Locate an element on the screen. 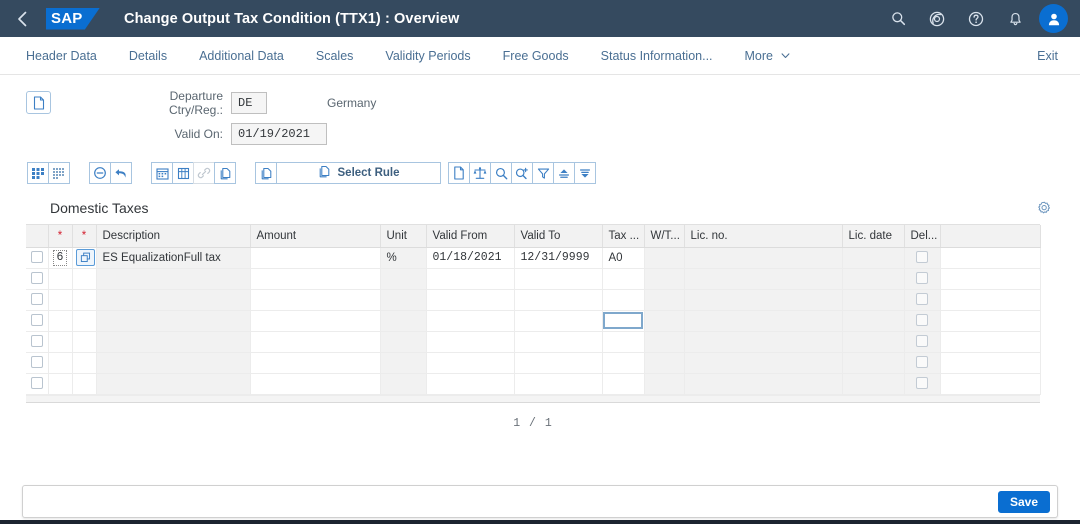 This screenshot has width=1080, height=524. header-lic-no: Lic. no. is located at coordinates (763, 236).